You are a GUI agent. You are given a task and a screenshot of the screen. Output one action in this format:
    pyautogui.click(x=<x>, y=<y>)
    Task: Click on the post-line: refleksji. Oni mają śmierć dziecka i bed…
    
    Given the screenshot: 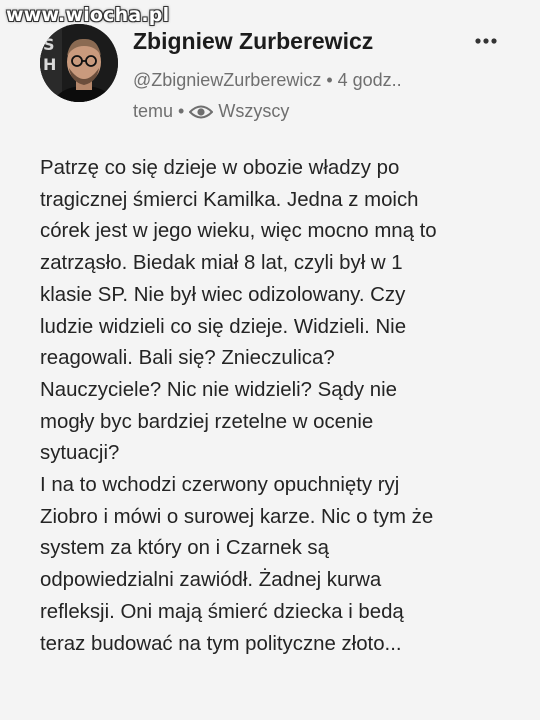 What is the action you would take?
    pyautogui.click(x=222, y=611)
    